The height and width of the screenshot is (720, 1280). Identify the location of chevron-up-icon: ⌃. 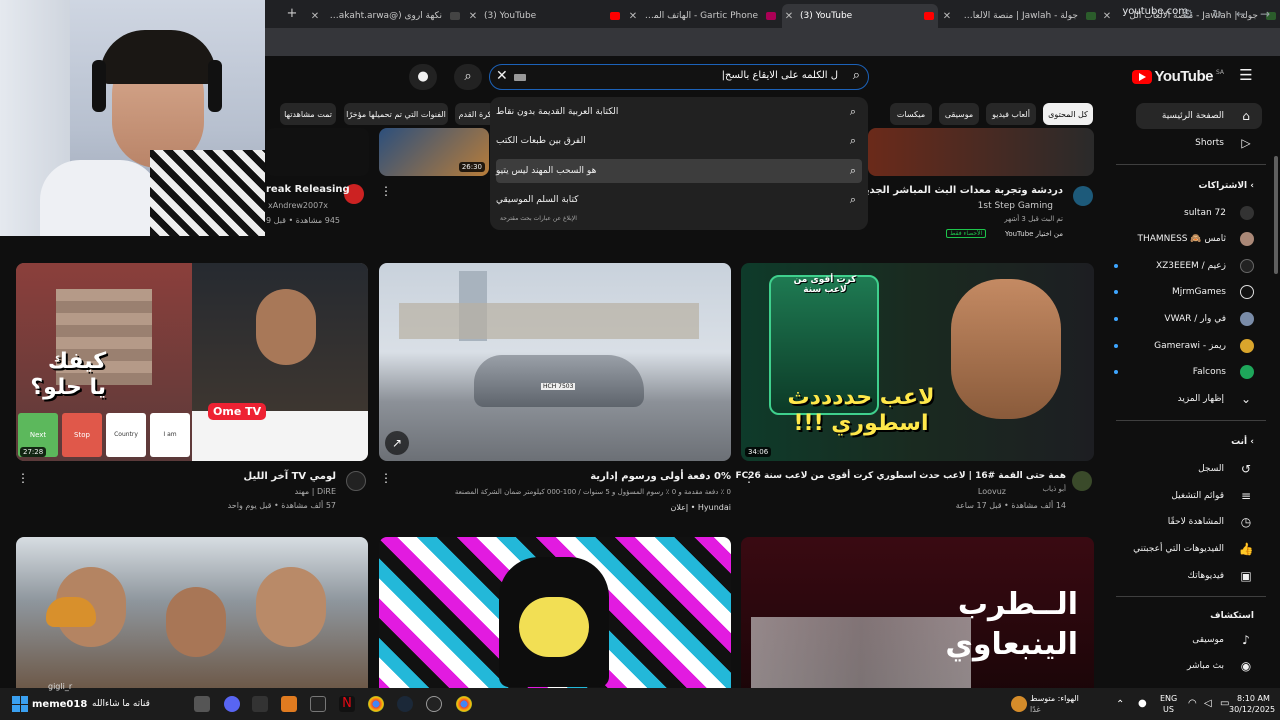
(1120, 704).